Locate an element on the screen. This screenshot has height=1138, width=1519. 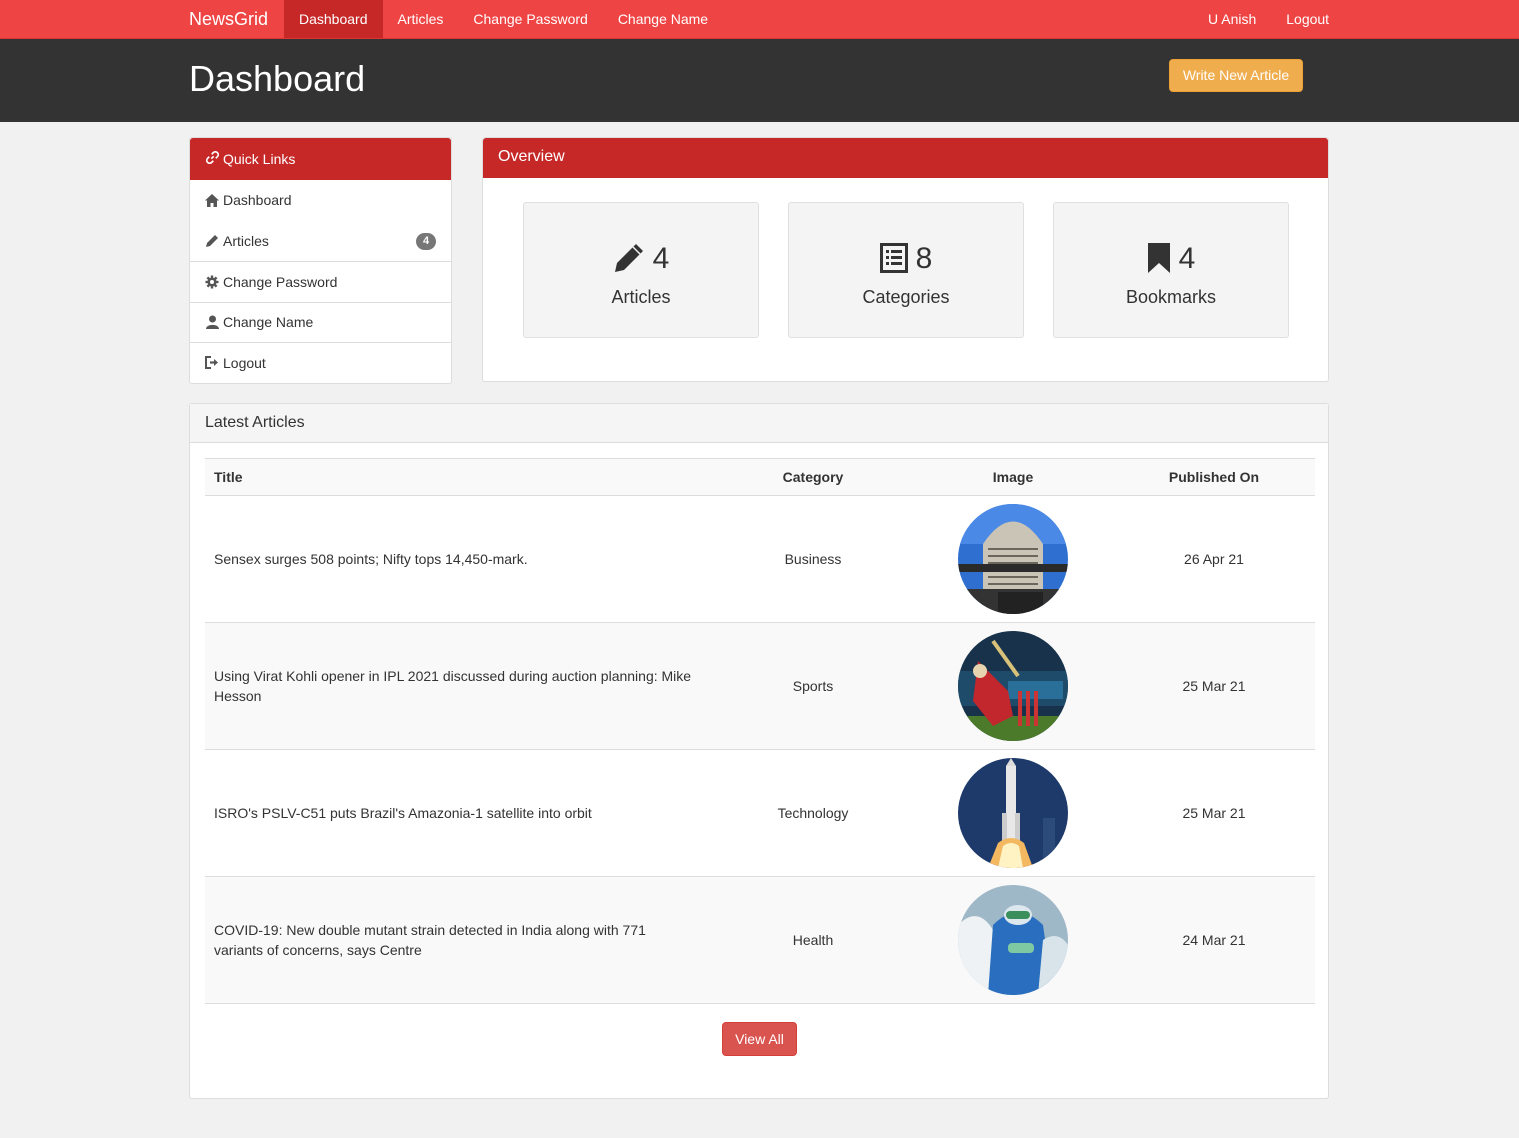
user-nav: U Anish Logout is located at coordinates (1268, 19).